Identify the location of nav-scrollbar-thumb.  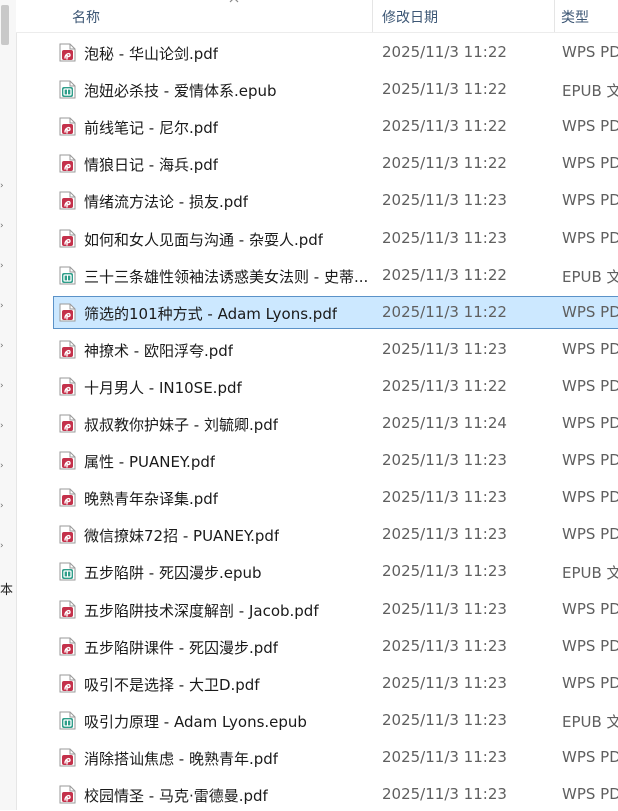
(5, 25).